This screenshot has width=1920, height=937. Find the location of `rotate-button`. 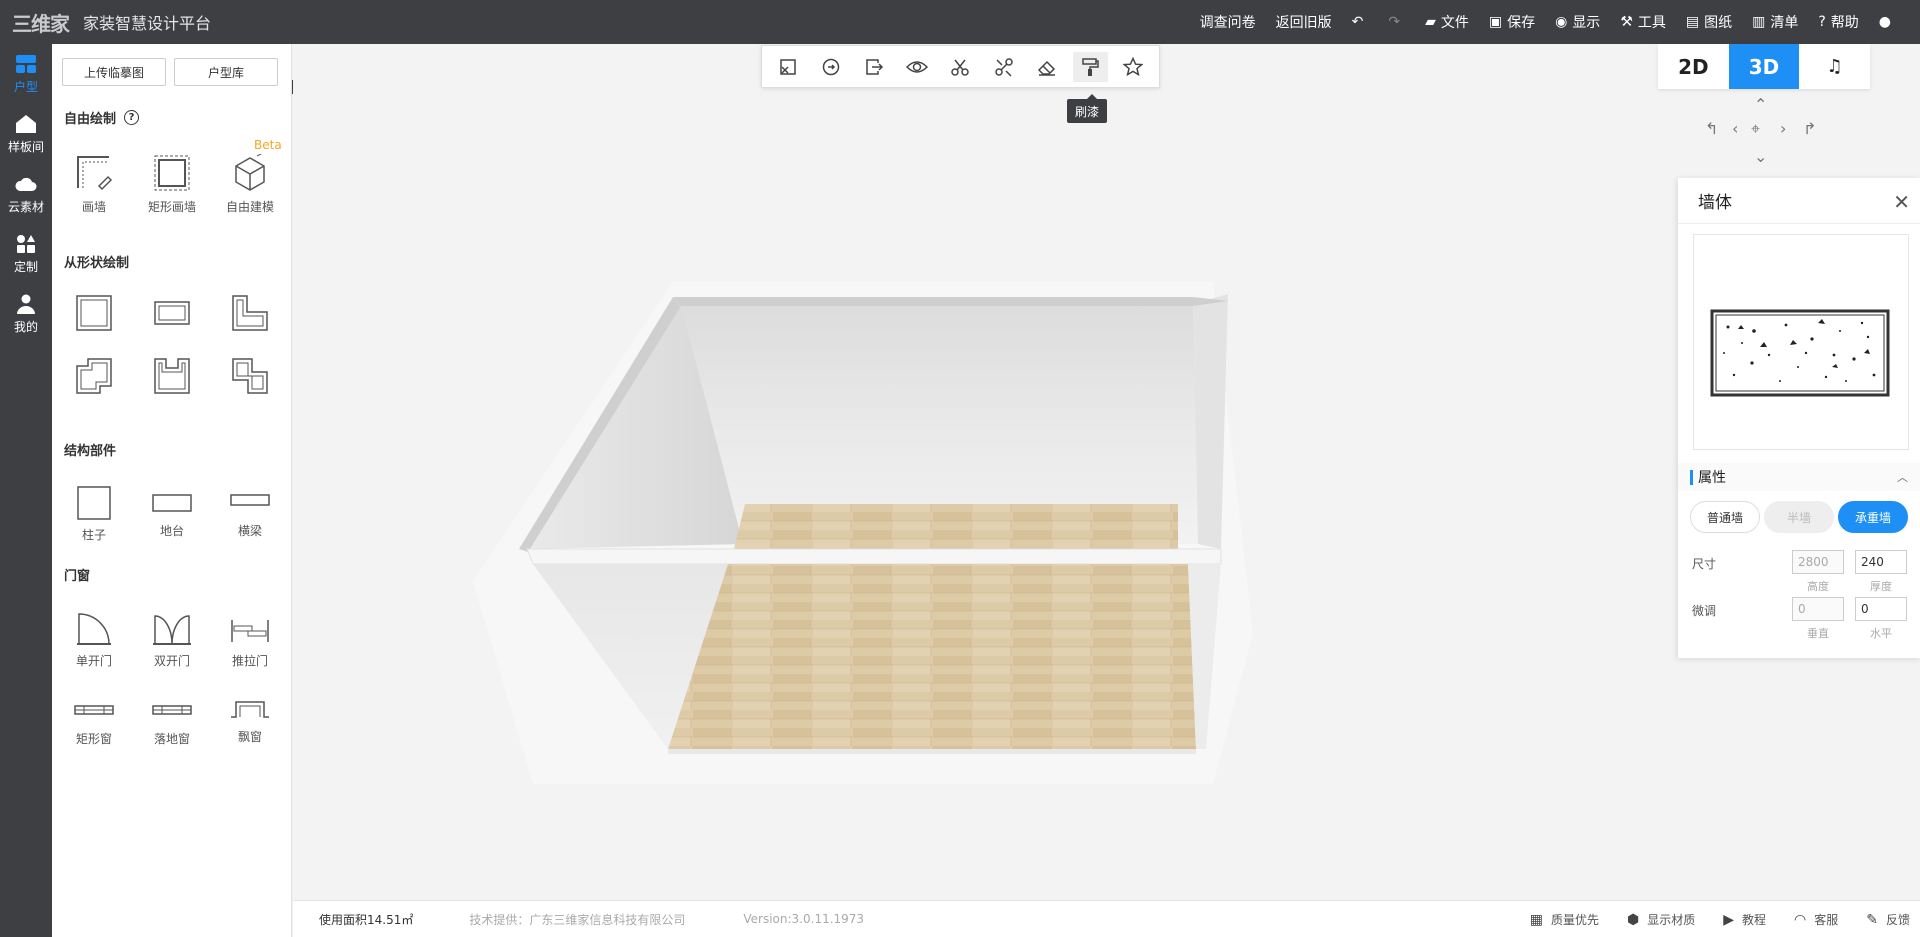

rotate-button is located at coordinates (830, 67).